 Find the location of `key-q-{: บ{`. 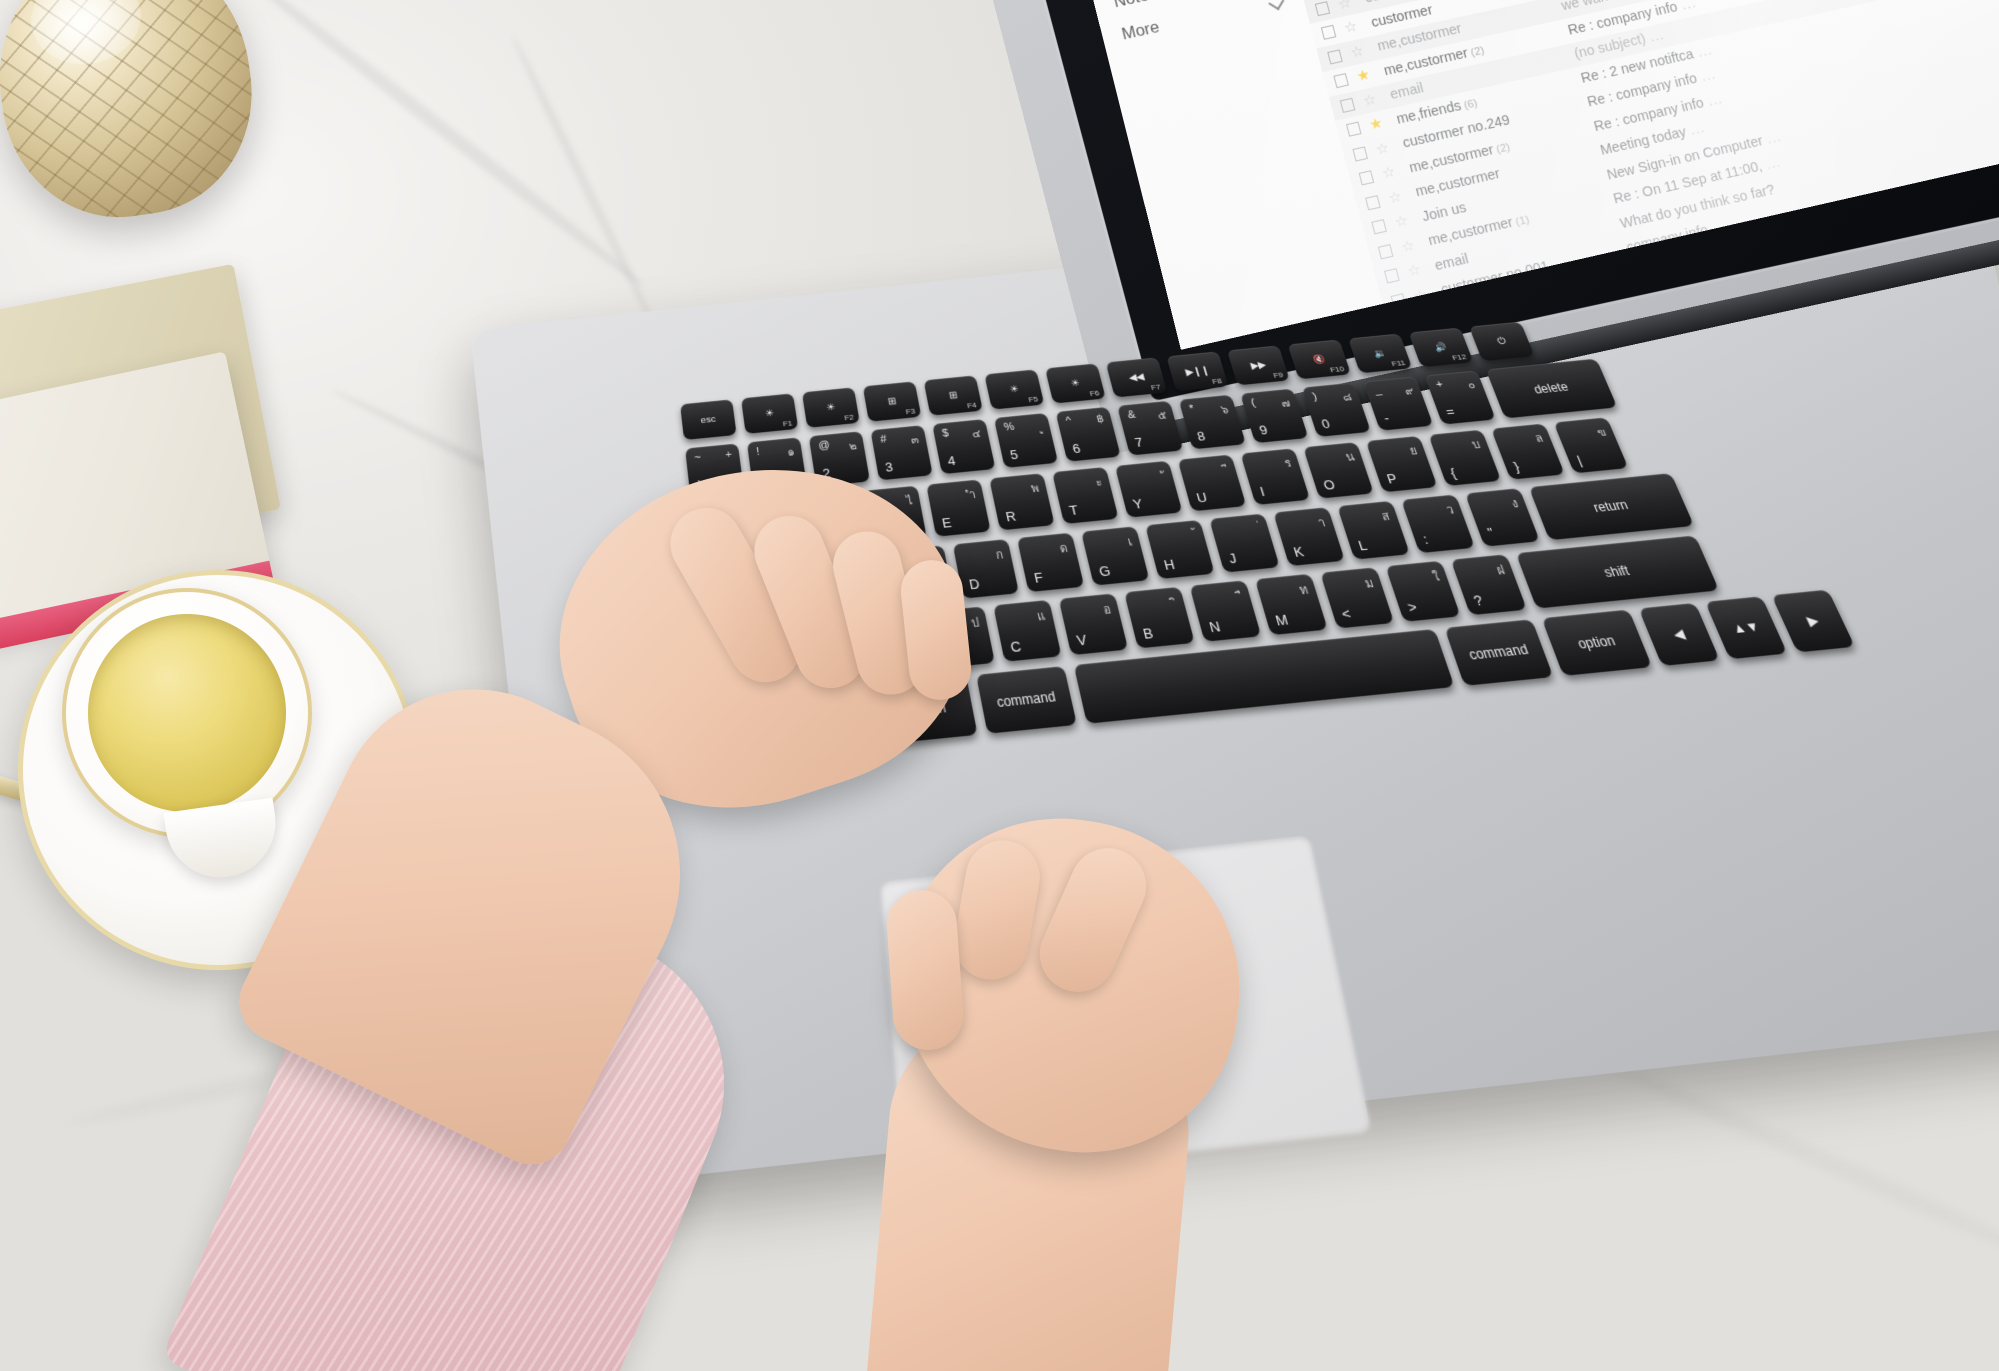

key-q-{: บ{ is located at coordinates (1465, 457).